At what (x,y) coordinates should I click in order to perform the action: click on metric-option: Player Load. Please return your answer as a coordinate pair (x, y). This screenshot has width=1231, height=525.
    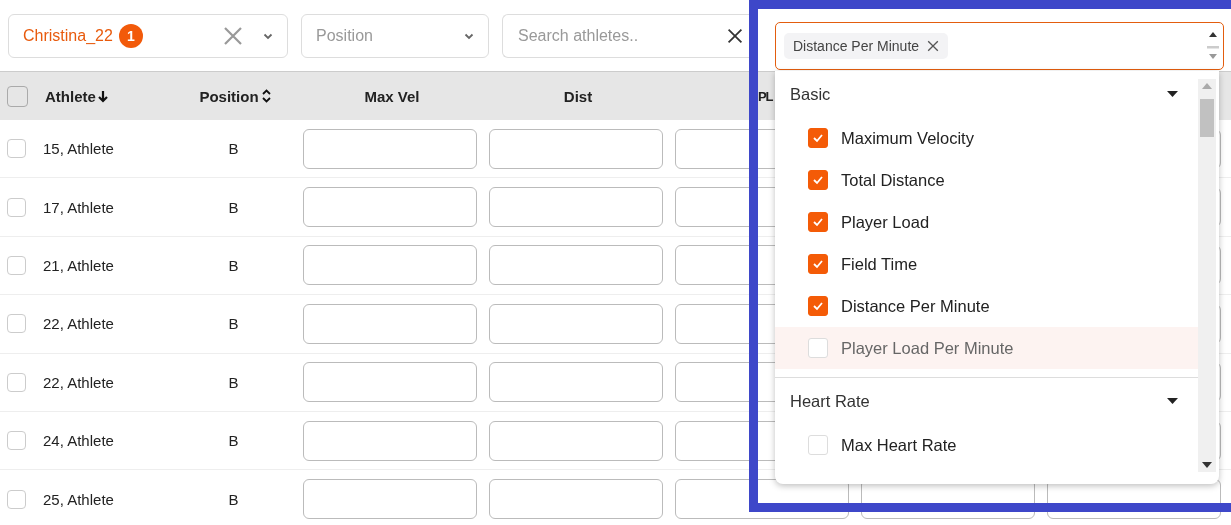
    Looking at the image, I should click on (988, 222).